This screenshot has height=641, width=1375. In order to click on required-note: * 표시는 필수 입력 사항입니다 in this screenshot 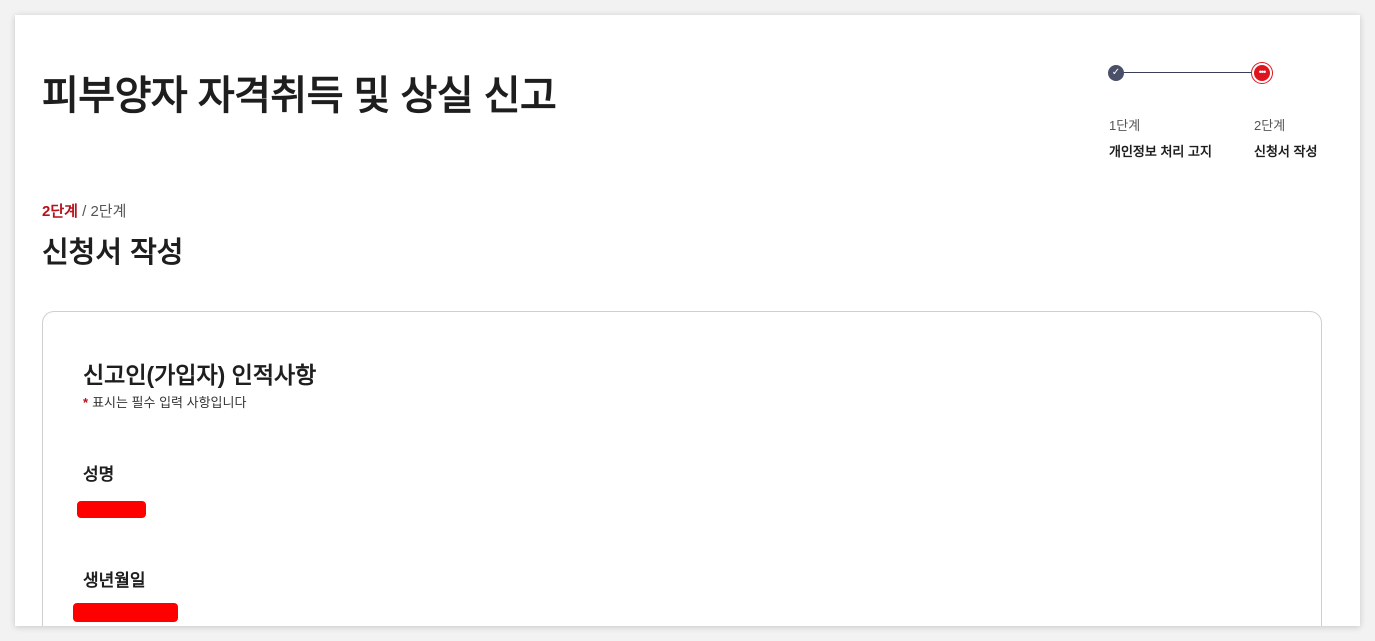, I will do `click(164, 401)`.